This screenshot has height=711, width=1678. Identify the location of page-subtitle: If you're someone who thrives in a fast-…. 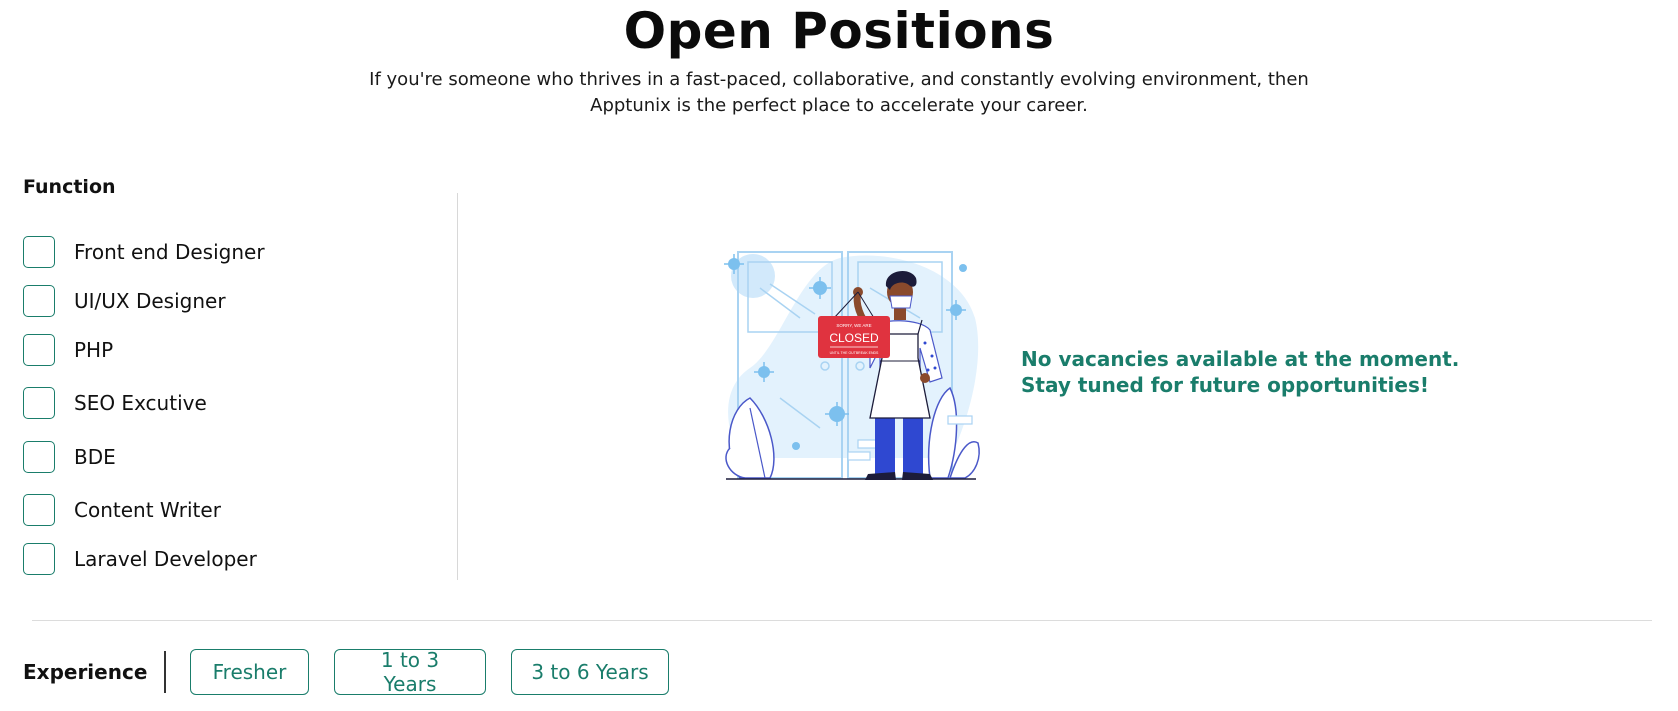
(839, 92).